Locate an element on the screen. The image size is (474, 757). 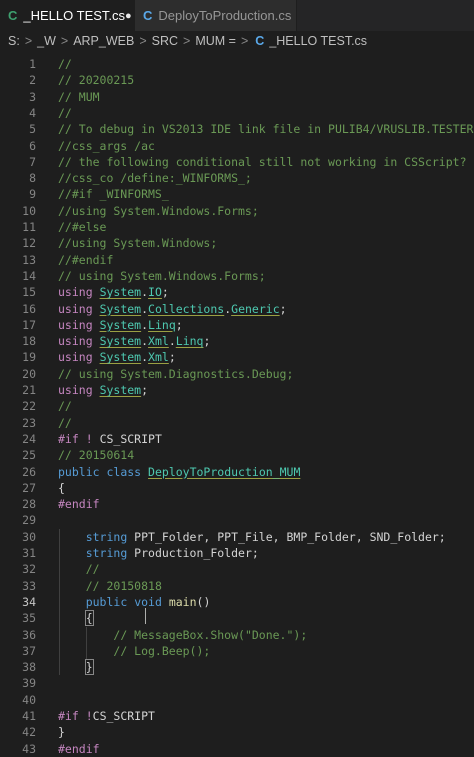
code-text: using System.IO; is located at coordinates (113, 292).